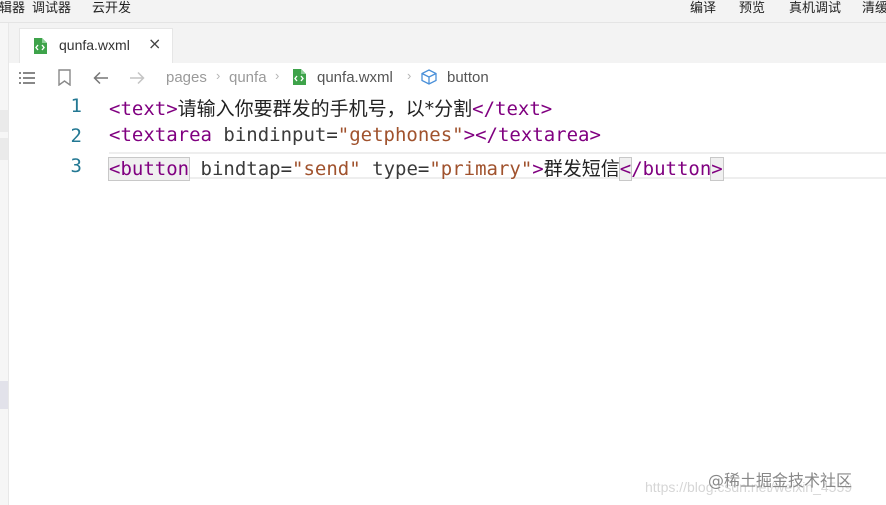  What do you see at coordinates (27, 80) in the screenshot?
I see `outline-list-icon` at bounding box center [27, 80].